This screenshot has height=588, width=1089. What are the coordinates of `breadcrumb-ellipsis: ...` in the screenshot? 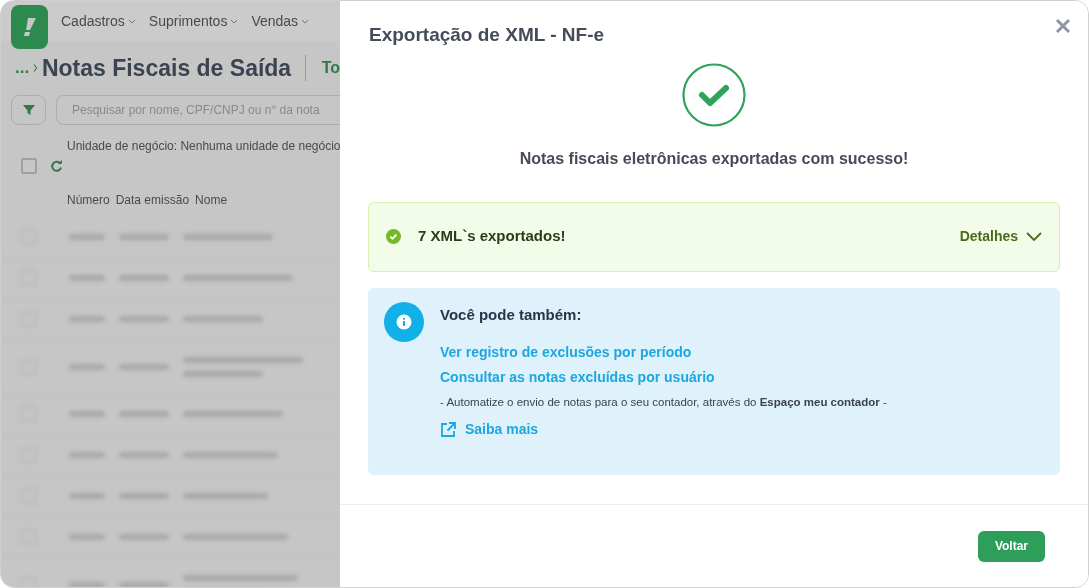 It's located at (22, 68).